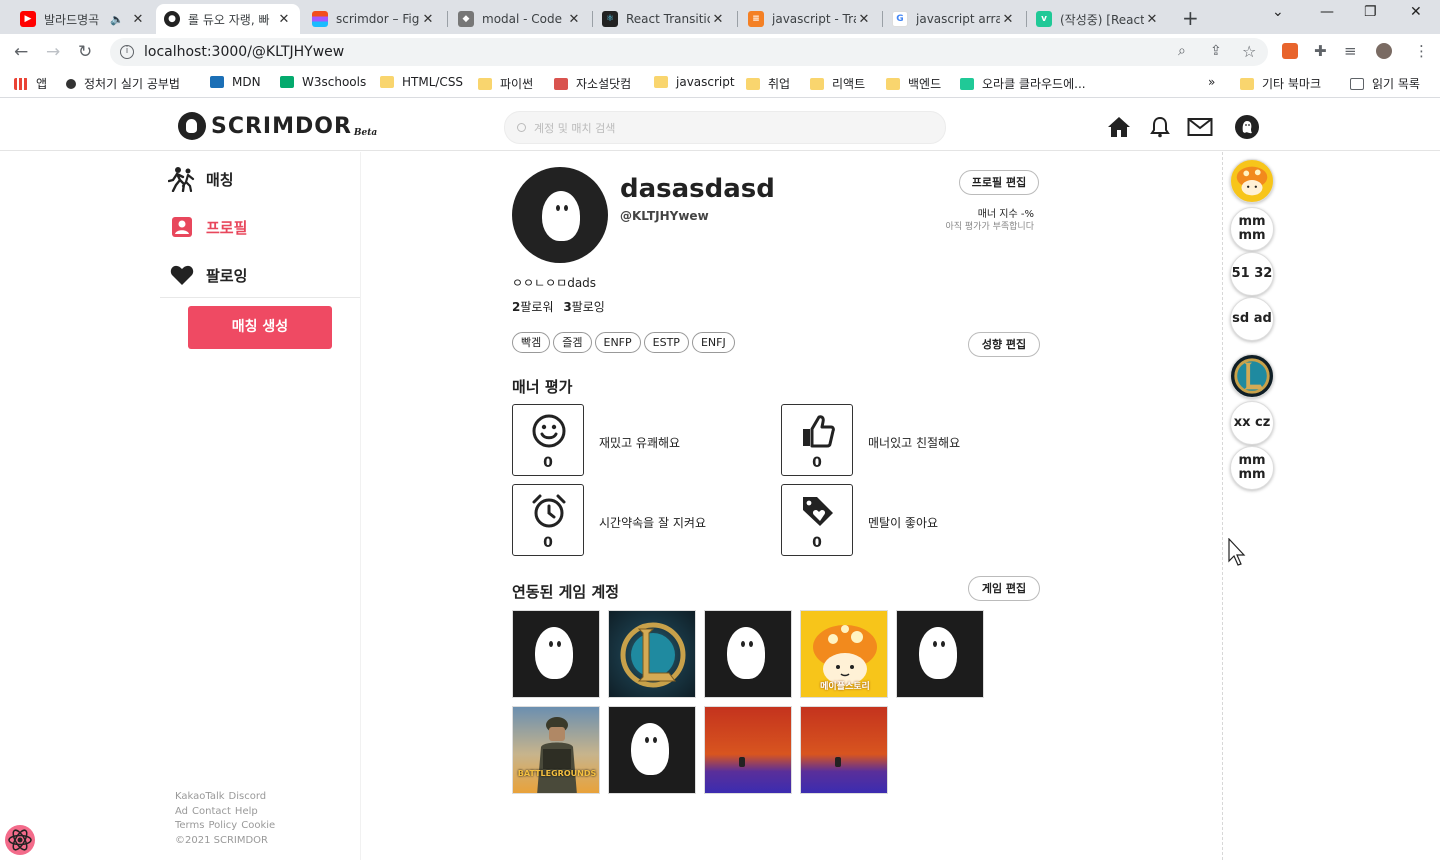  Describe the element at coordinates (181, 811) in the screenshot. I see `footer-link-ad: Ad` at that location.